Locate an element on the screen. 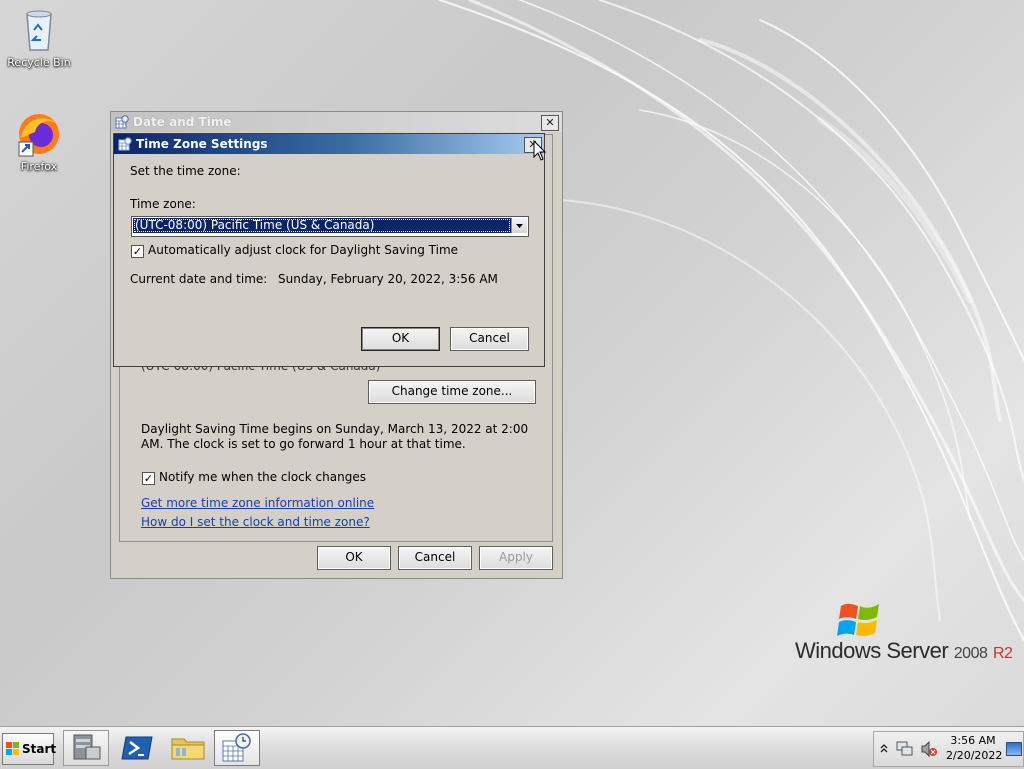 This screenshot has height=769, width=1024. volume-muted-icon is located at coordinates (929, 749).